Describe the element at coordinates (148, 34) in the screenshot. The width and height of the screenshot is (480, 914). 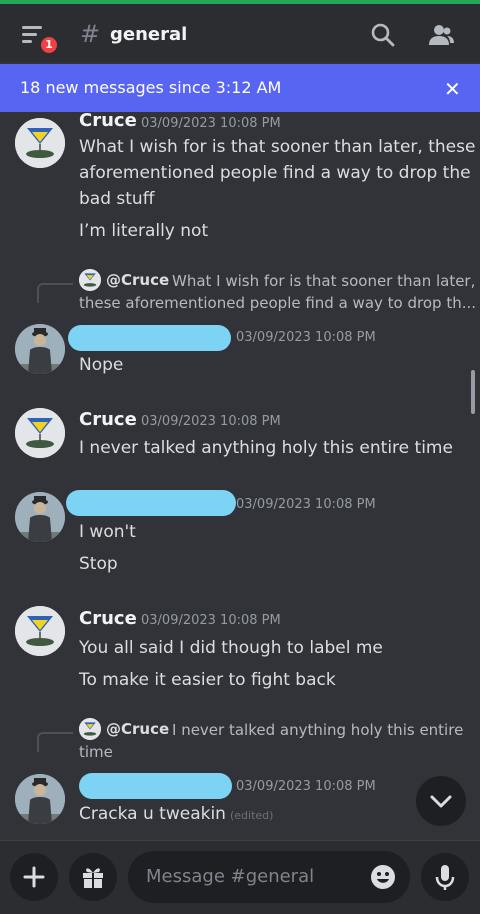
I see `channel-title: general` at that location.